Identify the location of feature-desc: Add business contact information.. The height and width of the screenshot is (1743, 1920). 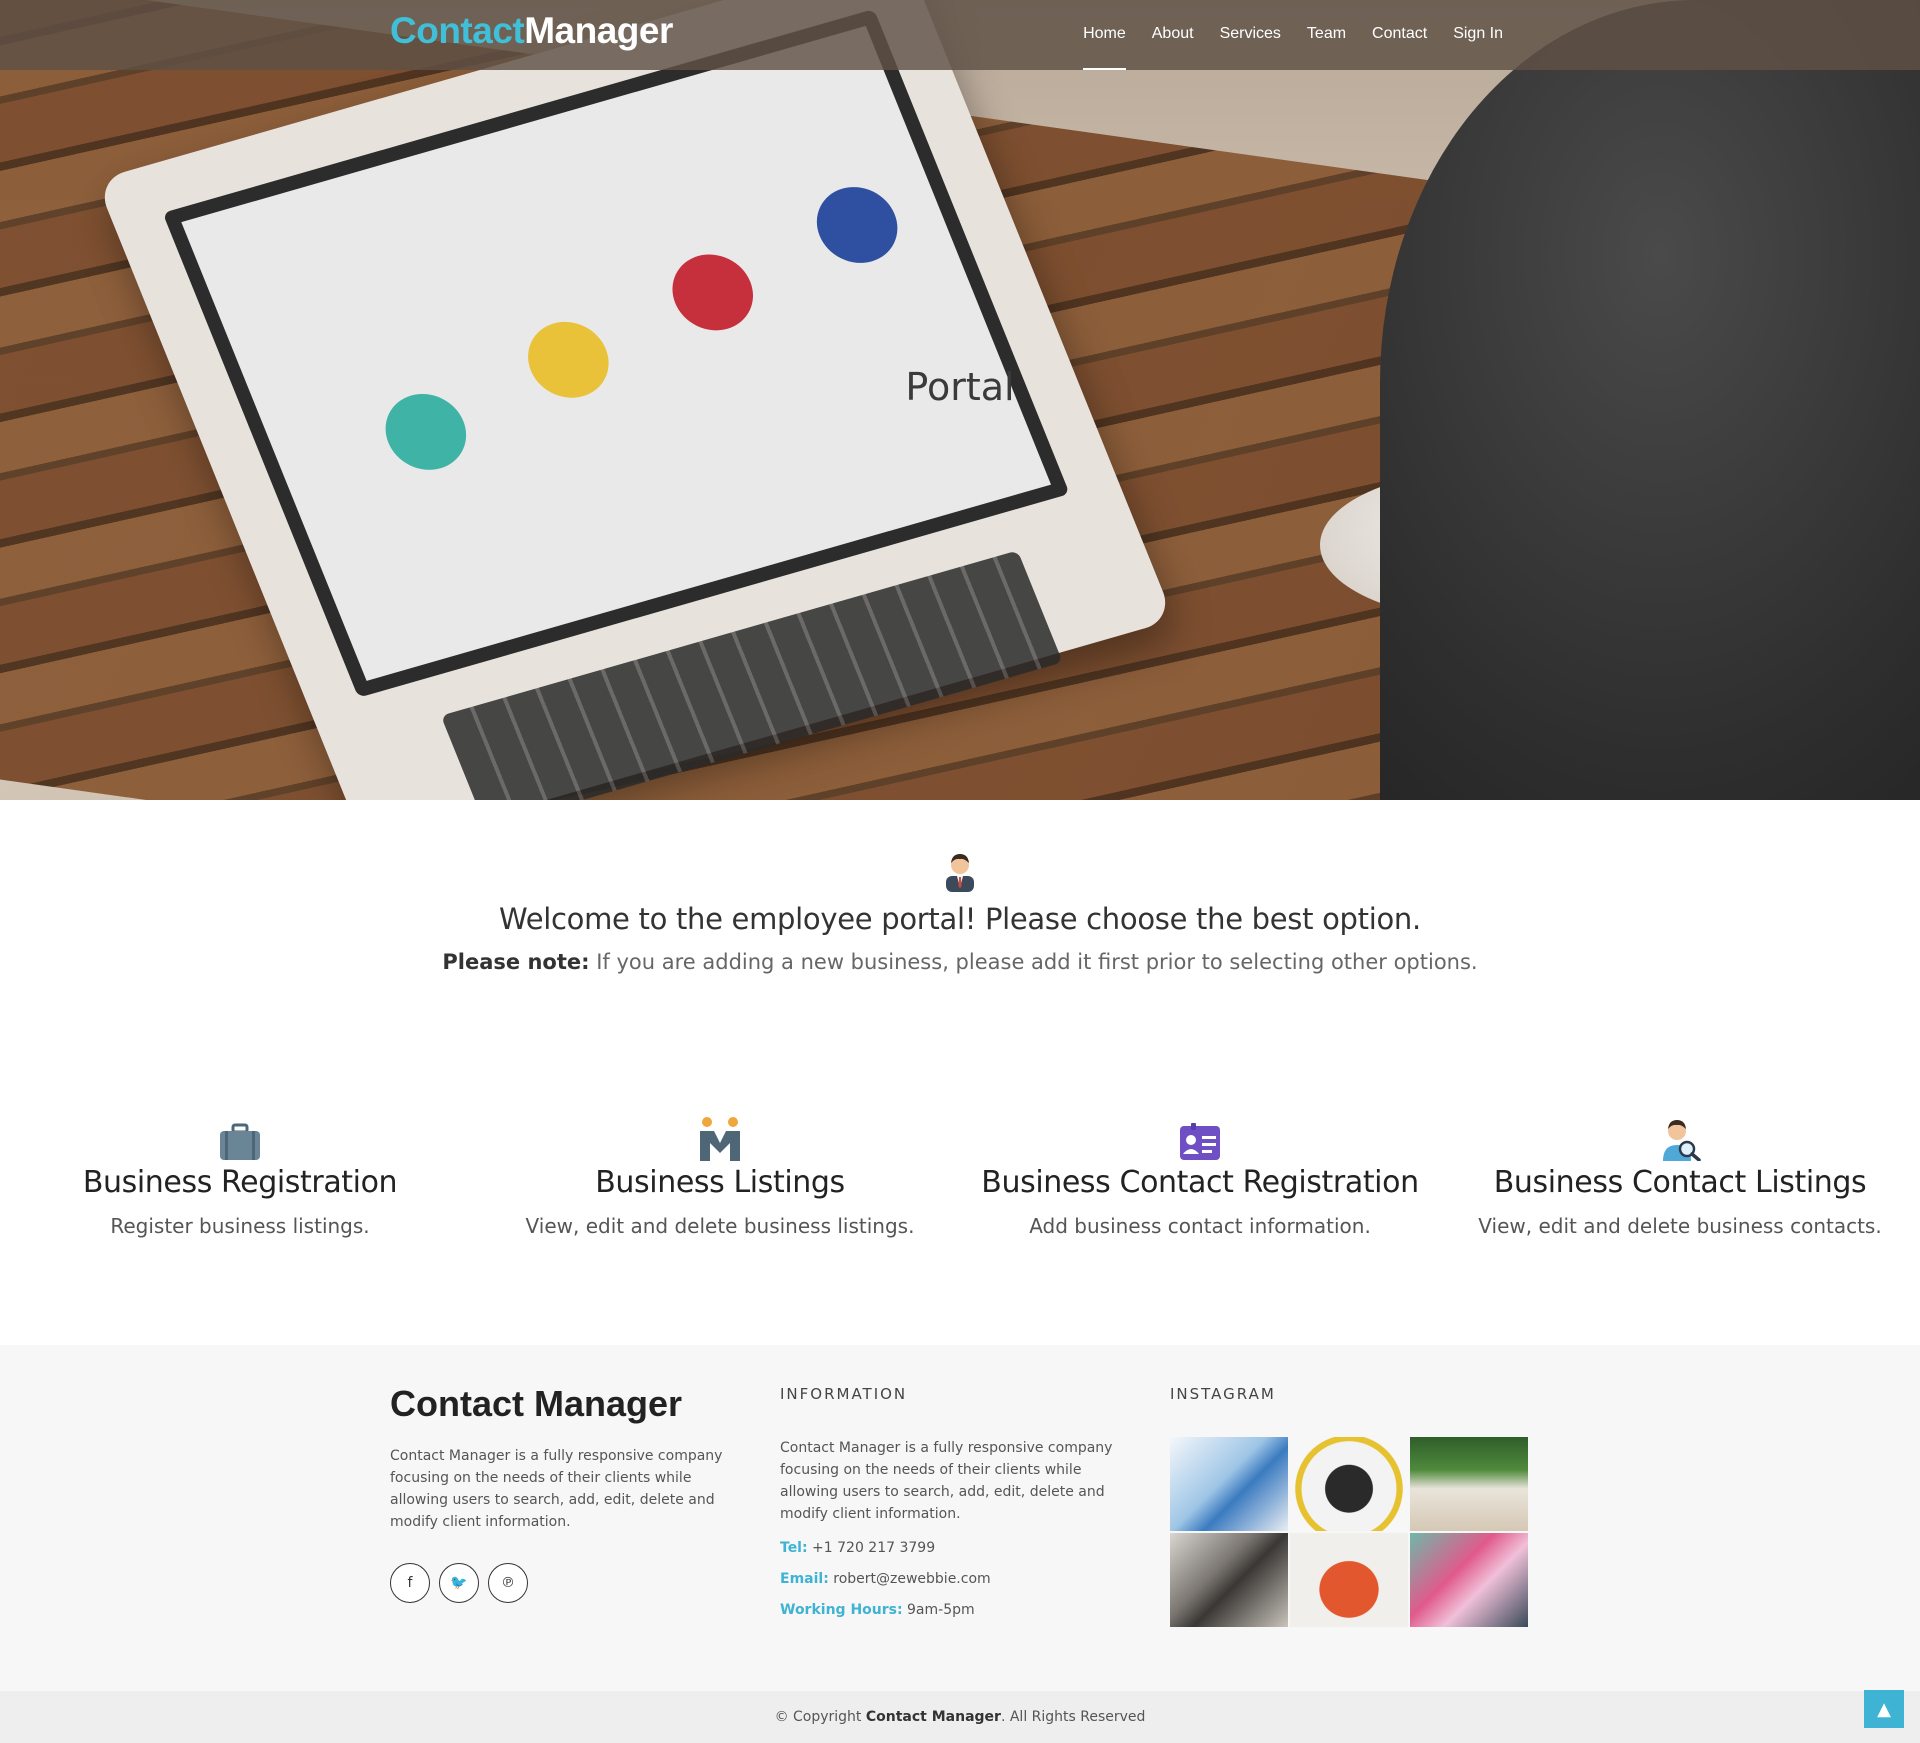
(1200, 1226).